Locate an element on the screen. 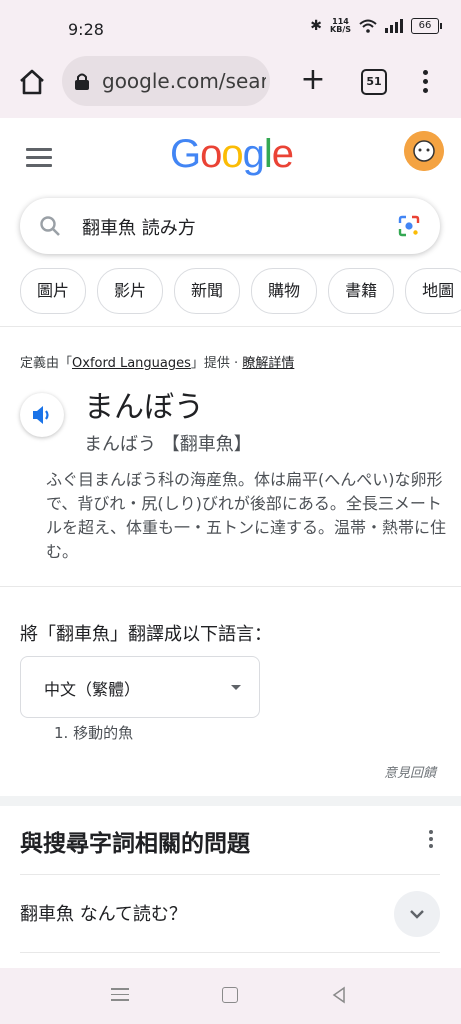 This screenshot has width=461, height=1024. language-select-value: 中文（繁體） is located at coordinates (92, 689).